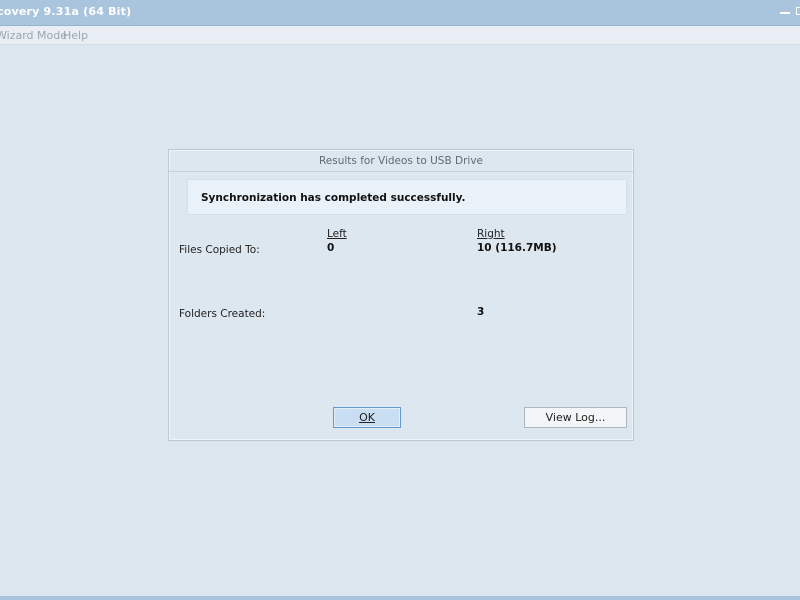 The height and width of the screenshot is (600, 800). Describe the element at coordinates (219, 250) in the screenshot. I see `files-copied-label: Files Copied To:` at that location.